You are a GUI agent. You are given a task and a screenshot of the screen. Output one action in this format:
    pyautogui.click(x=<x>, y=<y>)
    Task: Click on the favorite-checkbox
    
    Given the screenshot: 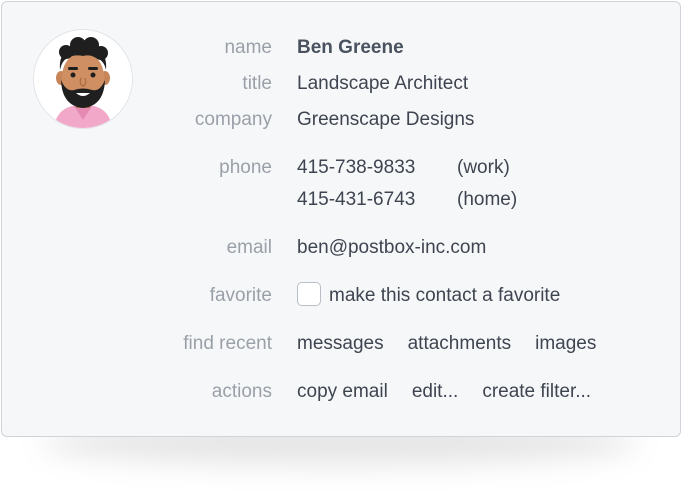 What is the action you would take?
    pyautogui.click(x=309, y=293)
    